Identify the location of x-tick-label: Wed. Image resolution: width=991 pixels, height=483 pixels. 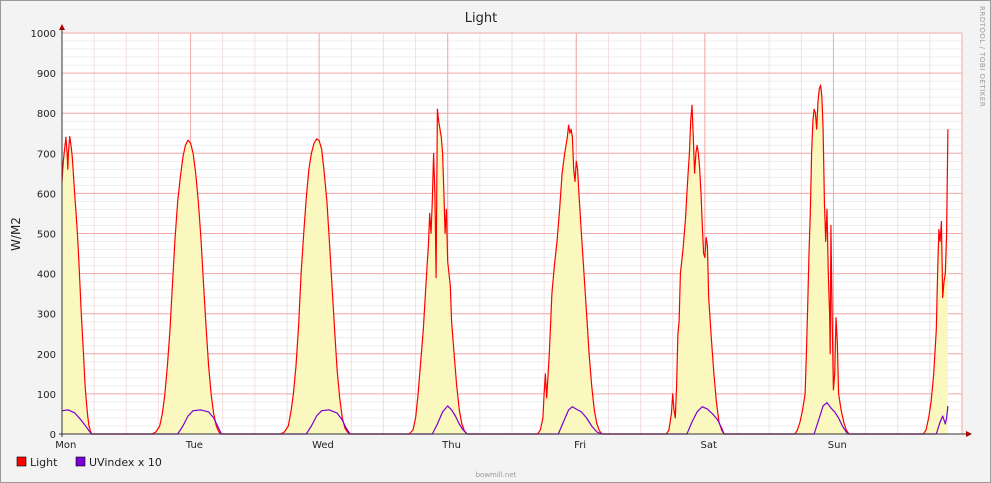
(323, 445).